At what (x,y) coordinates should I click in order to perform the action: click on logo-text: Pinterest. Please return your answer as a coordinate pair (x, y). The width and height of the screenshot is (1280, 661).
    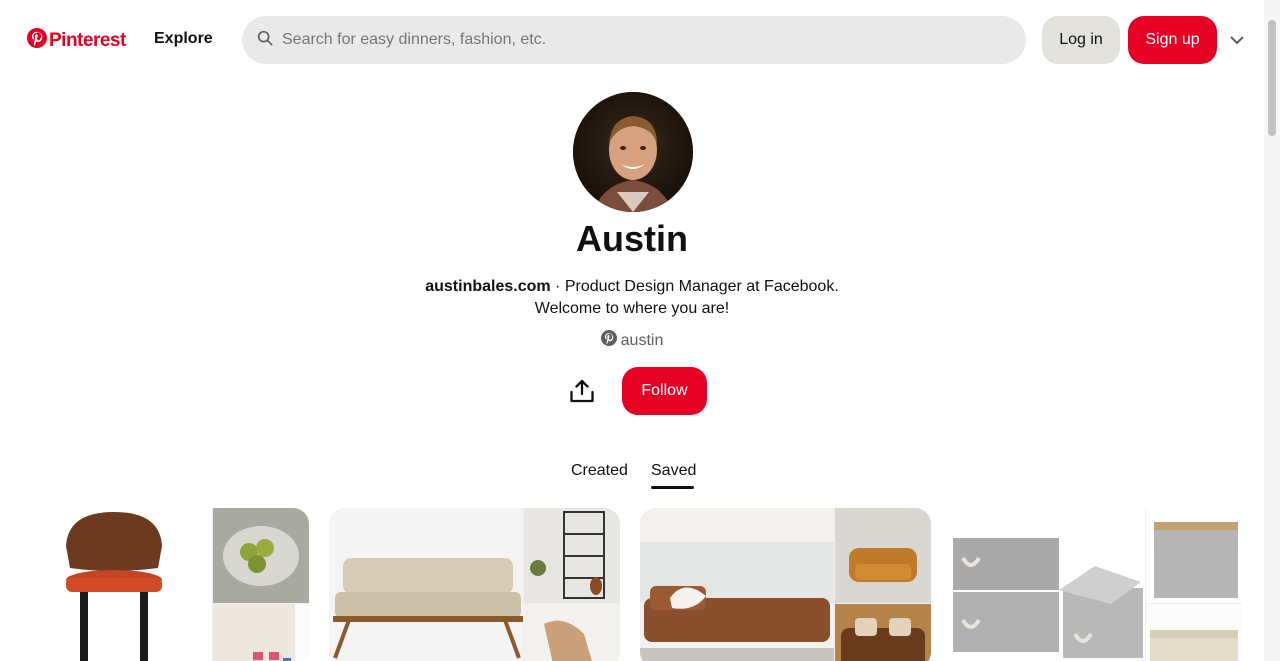
    Looking at the image, I should click on (87, 40).